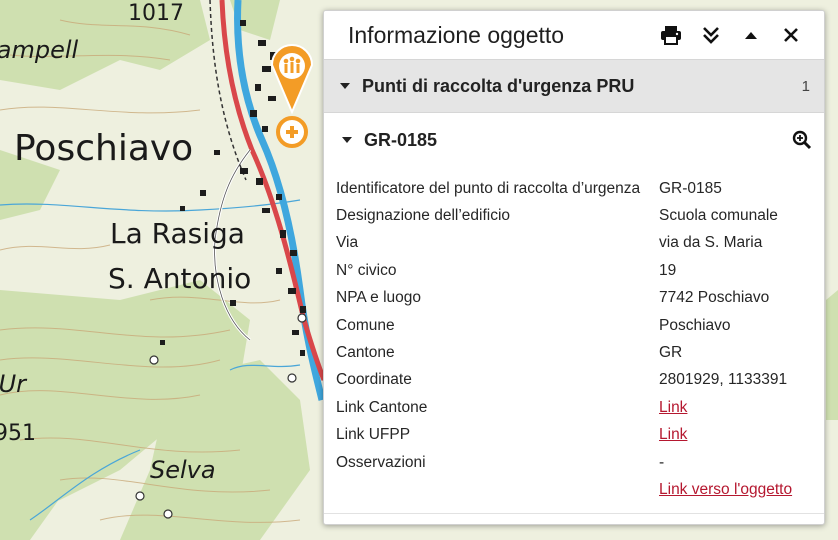  I want to click on divider, so click(574, 513).